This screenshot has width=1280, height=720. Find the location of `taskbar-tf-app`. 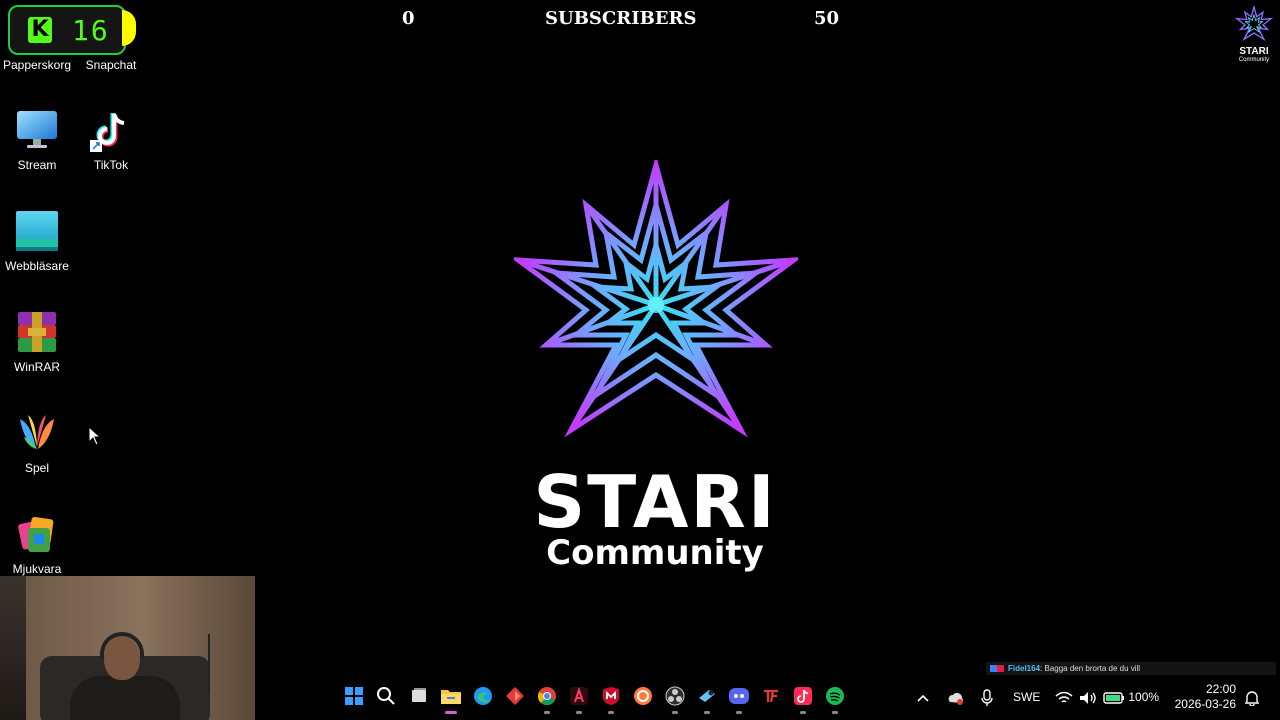

taskbar-tf-app is located at coordinates (771, 697).